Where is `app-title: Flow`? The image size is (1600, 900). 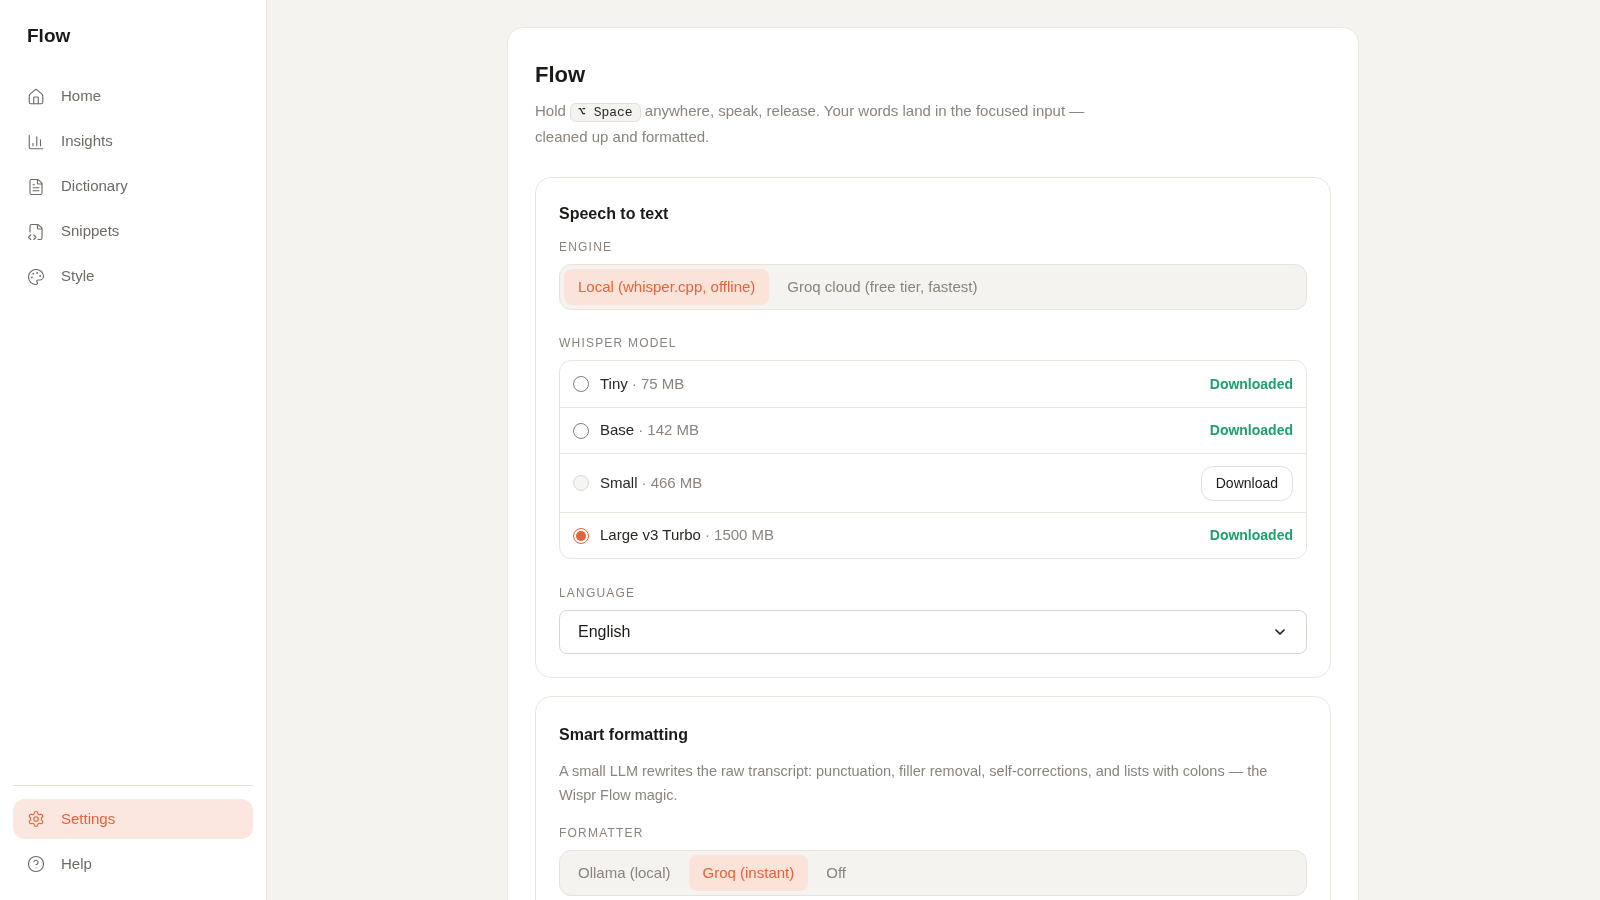
app-title: Flow is located at coordinates (49, 36).